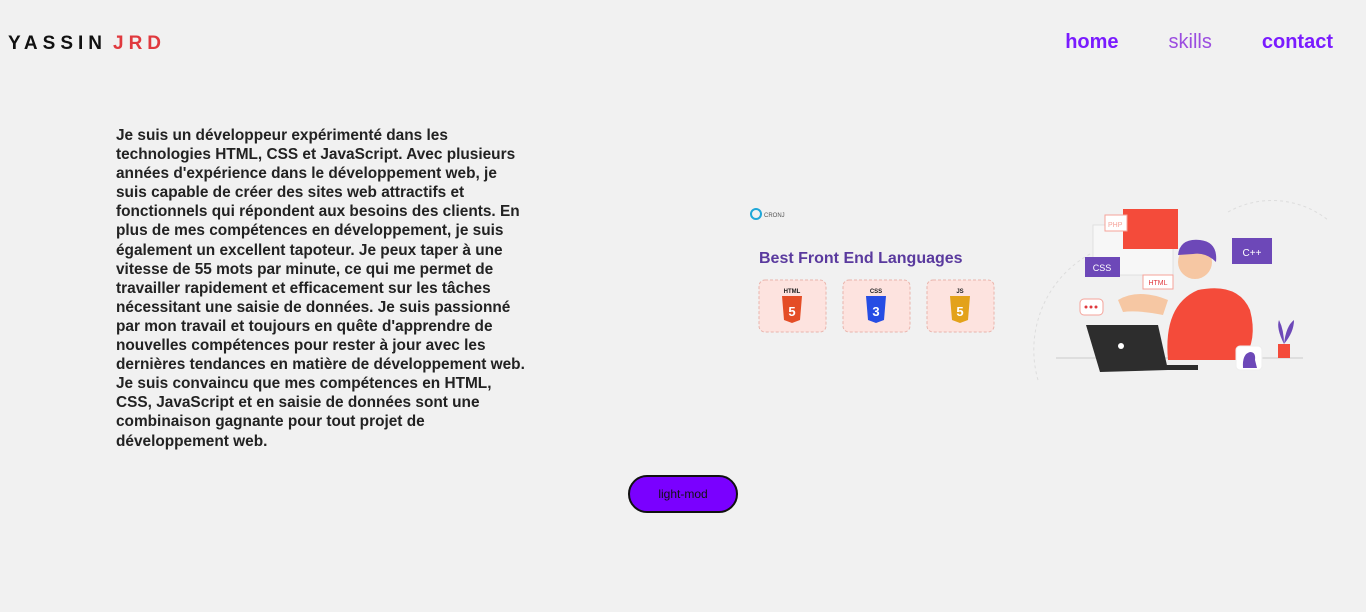 The width and height of the screenshot is (1366, 612). What do you see at coordinates (876, 292) in the screenshot?
I see `css-badge-label: CSS` at bounding box center [876, 292].